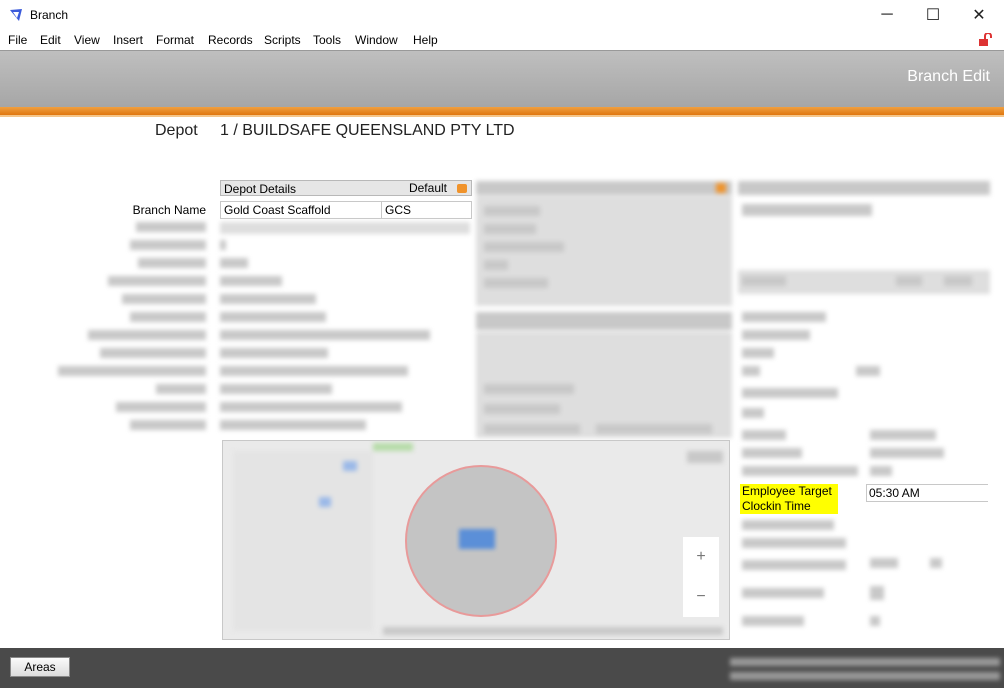 This screenshot has width=1004, height=688. I want to click on map-pin-icon, so click(477, 539).